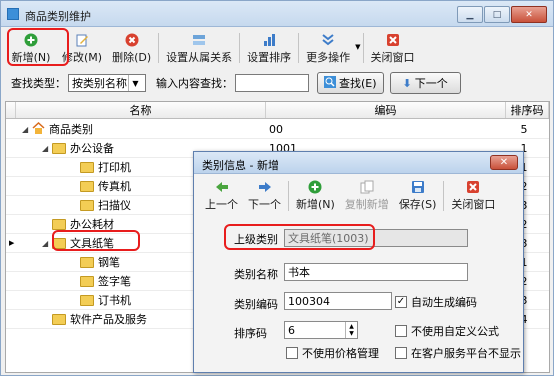  What do you see at coordinates (330, 83) in the screenshot?
I see `search-icon` at bounding box center [330, 83].